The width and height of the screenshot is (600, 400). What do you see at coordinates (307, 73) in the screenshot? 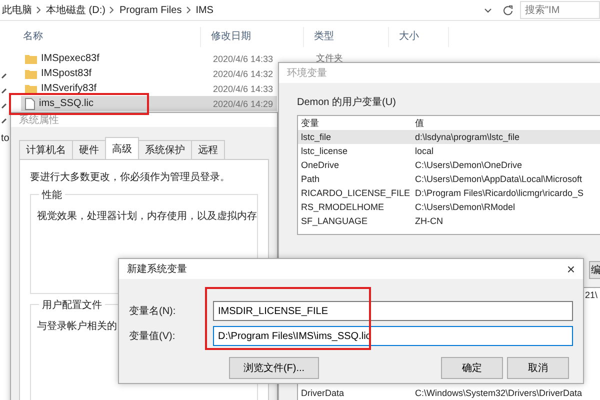
I see `window-title: 环境变量` at bounding box center [307, 73].